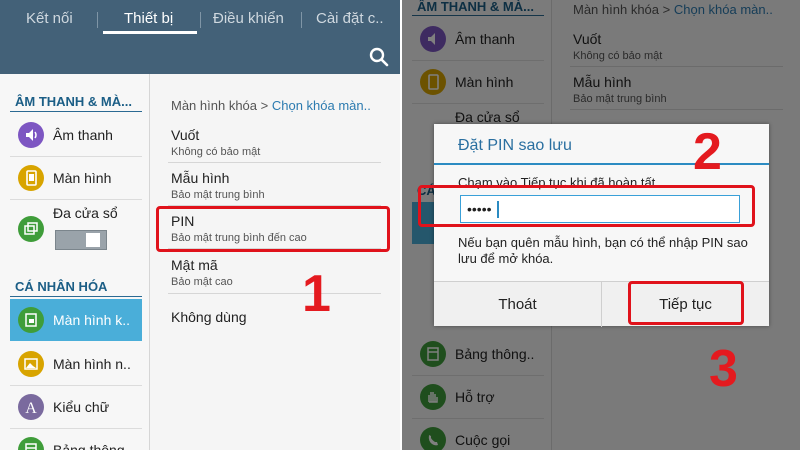 This screenshot has width=800, height=450. What do you see at coordinates (273, 229) in the screenshot?
I see `highlight-box-pin` at bounding box center [273, 229].